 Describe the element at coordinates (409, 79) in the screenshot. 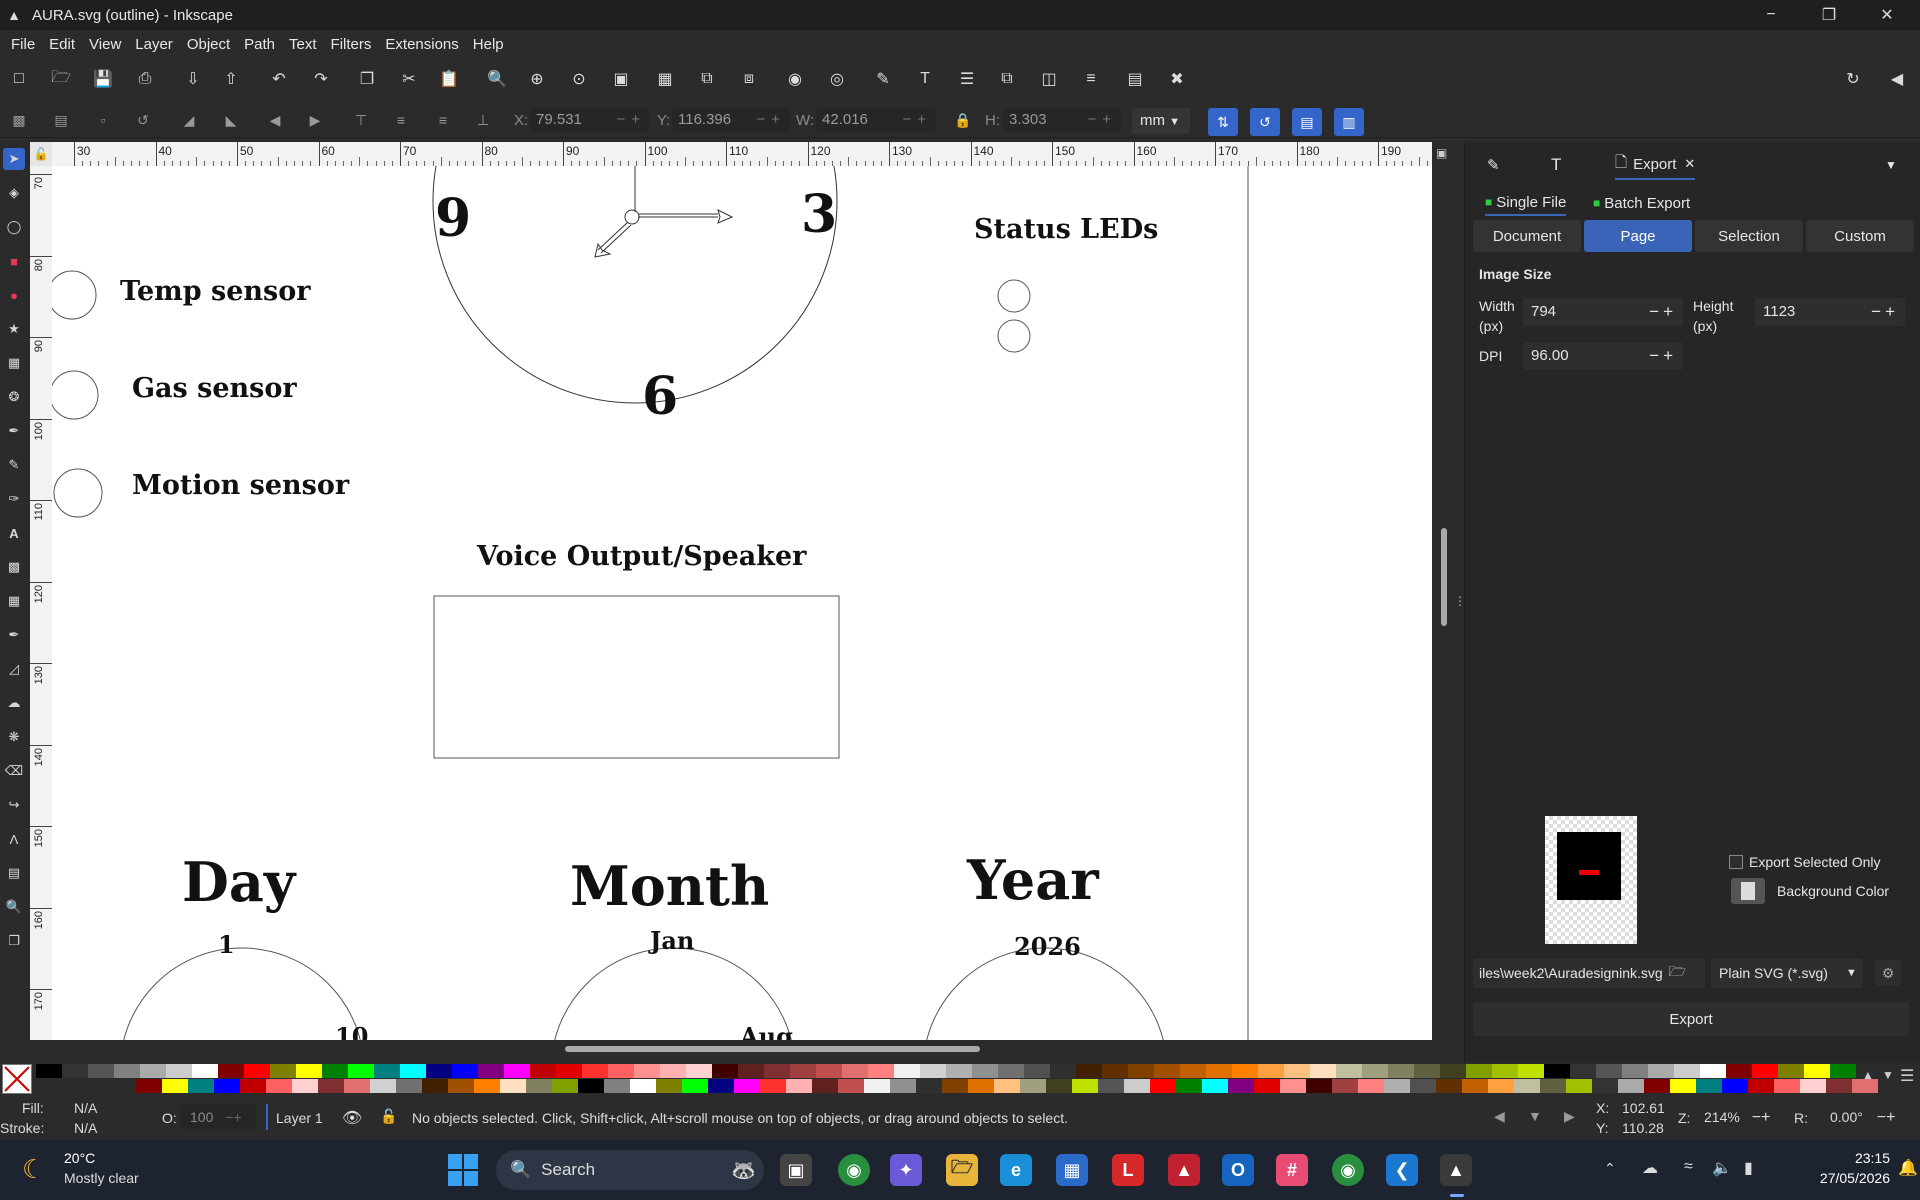

I see `cut-icon: ✂` at that location.